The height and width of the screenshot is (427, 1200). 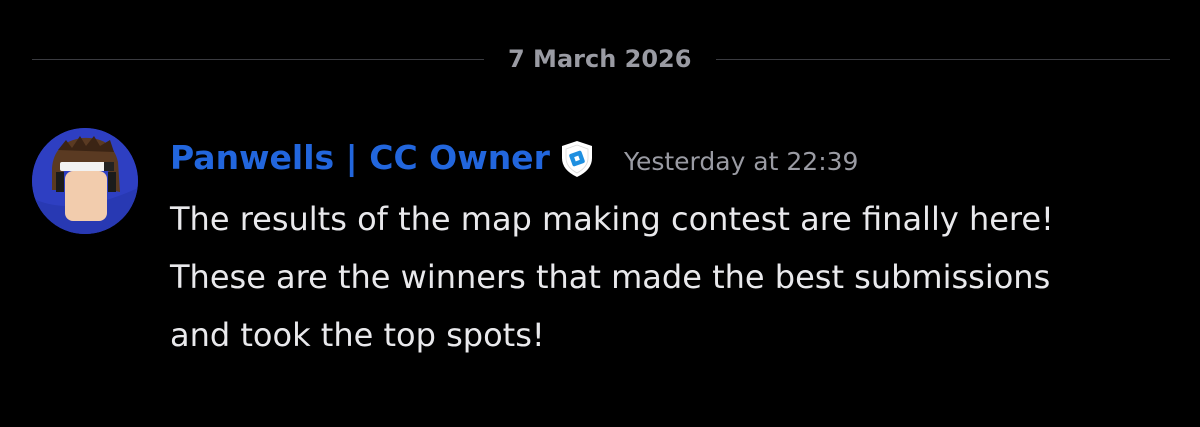 What do you see at coordinates (577, 159) in the screenshot?
I see `shield-badge-icon` at bounding box center [577, 159].